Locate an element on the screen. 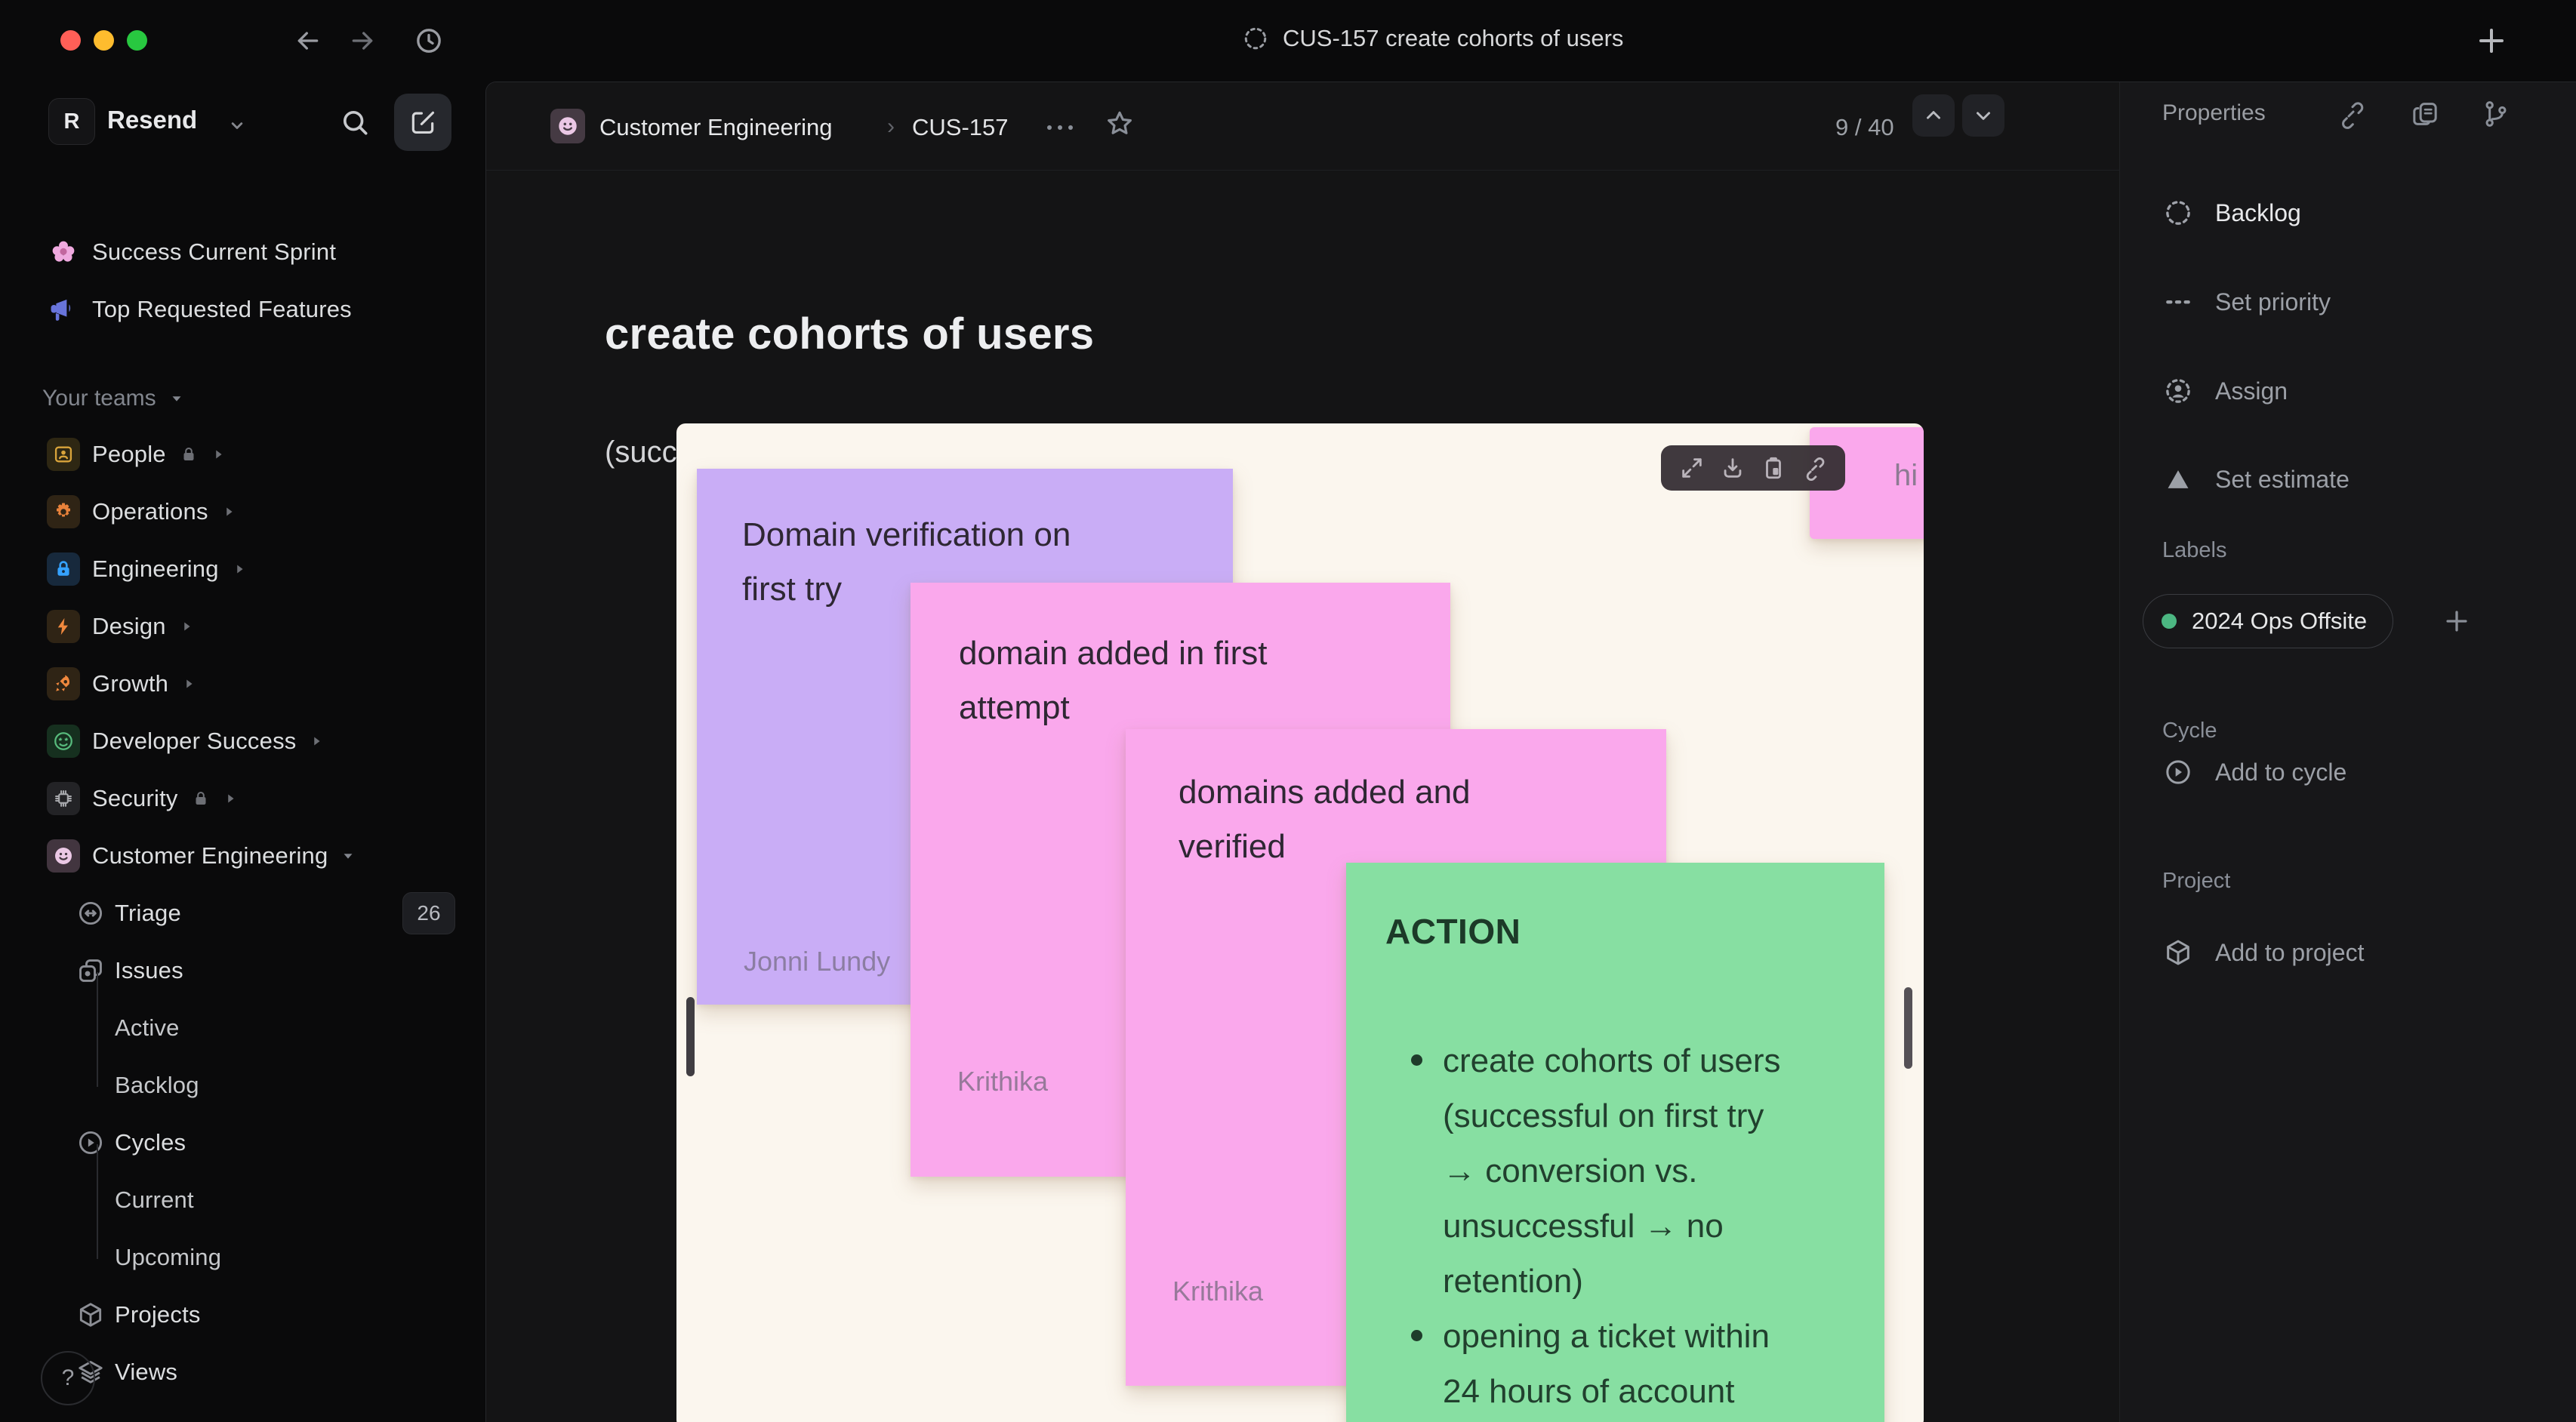 This screenshot has height=1422, width=2576. add-to-project-row: Add to project is located at coordinates (2263, 953).